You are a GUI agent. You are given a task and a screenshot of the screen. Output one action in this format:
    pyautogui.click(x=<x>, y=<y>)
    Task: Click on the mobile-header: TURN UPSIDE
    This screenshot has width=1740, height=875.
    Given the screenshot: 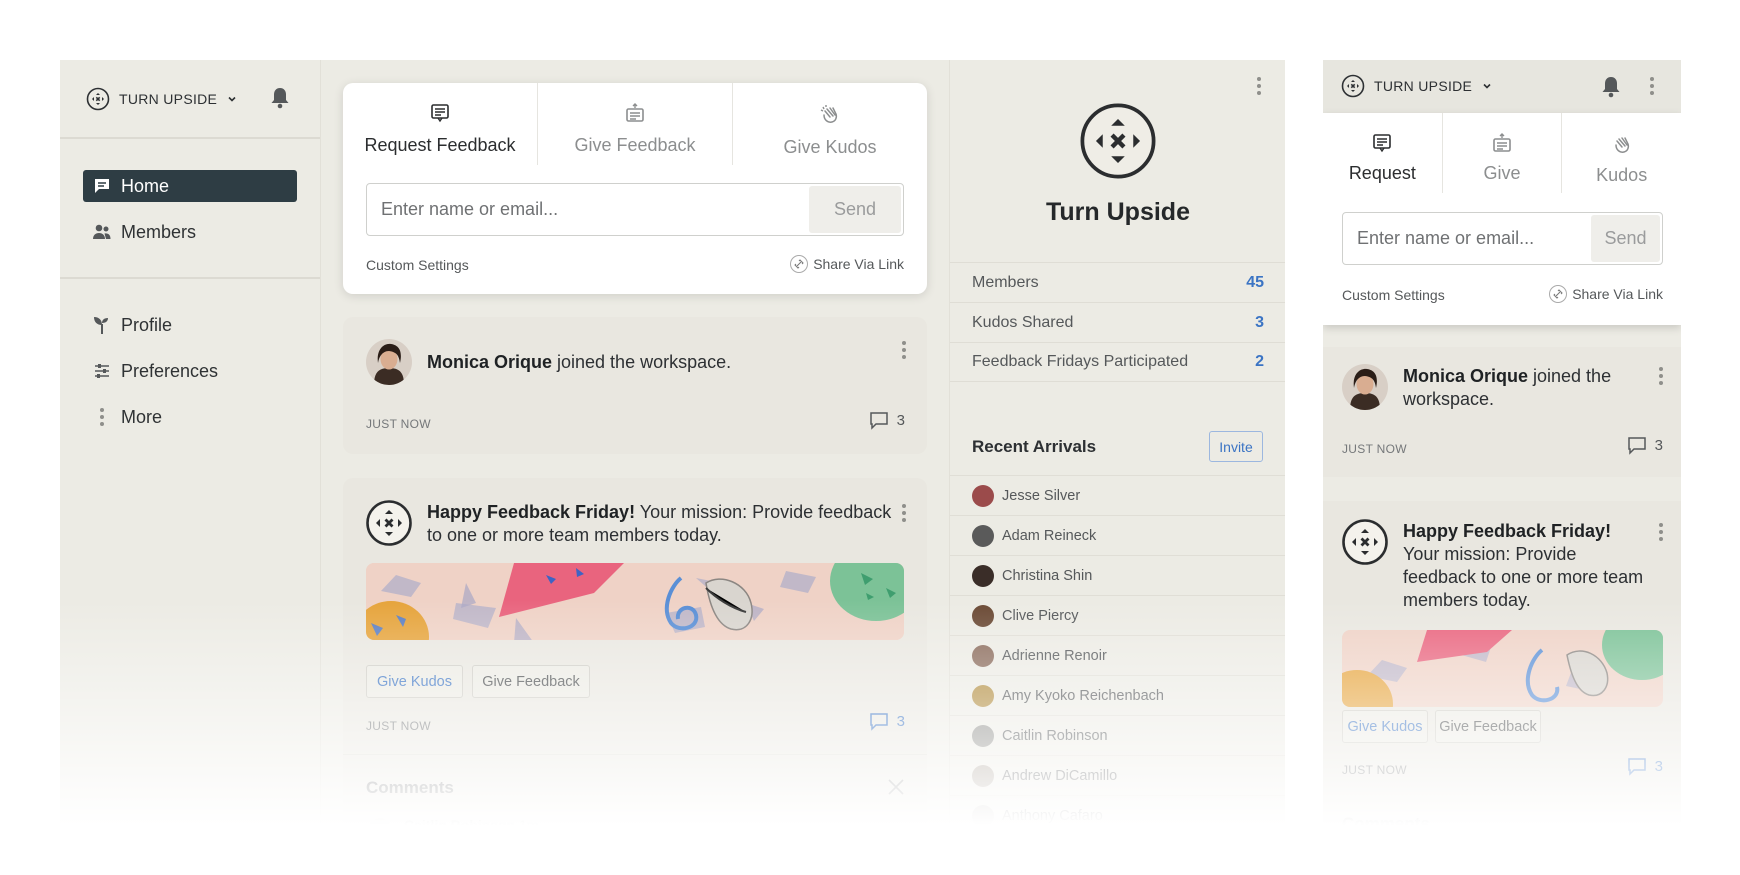 What is the action you would take?
    pyautogui.click(x=1502, y=86)
    